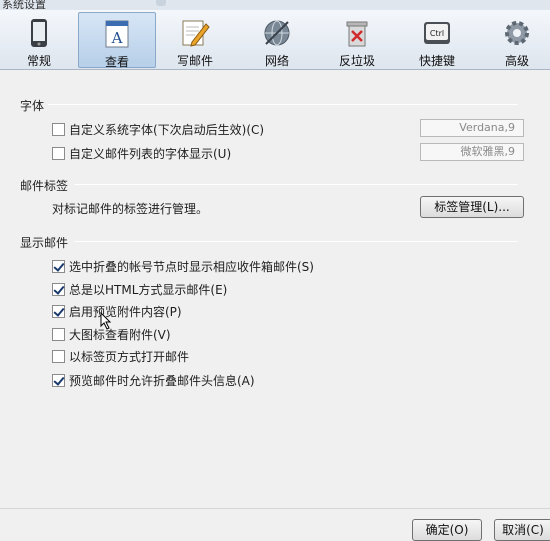 The height and width of the screenshot is (541, 550). I want to click on settings-toolbar: 常规 A 查看 写邮件 网络 反垃圾 Ctrl 快捷键 高级, so click(275, 40).